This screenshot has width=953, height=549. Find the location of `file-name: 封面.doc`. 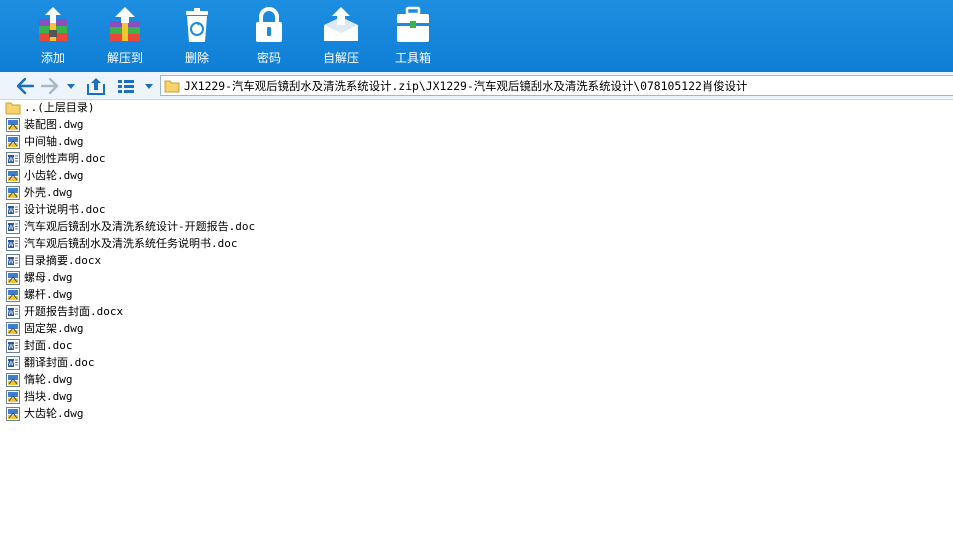

file-name: 封面.doc is located at coordinates (48, 345).